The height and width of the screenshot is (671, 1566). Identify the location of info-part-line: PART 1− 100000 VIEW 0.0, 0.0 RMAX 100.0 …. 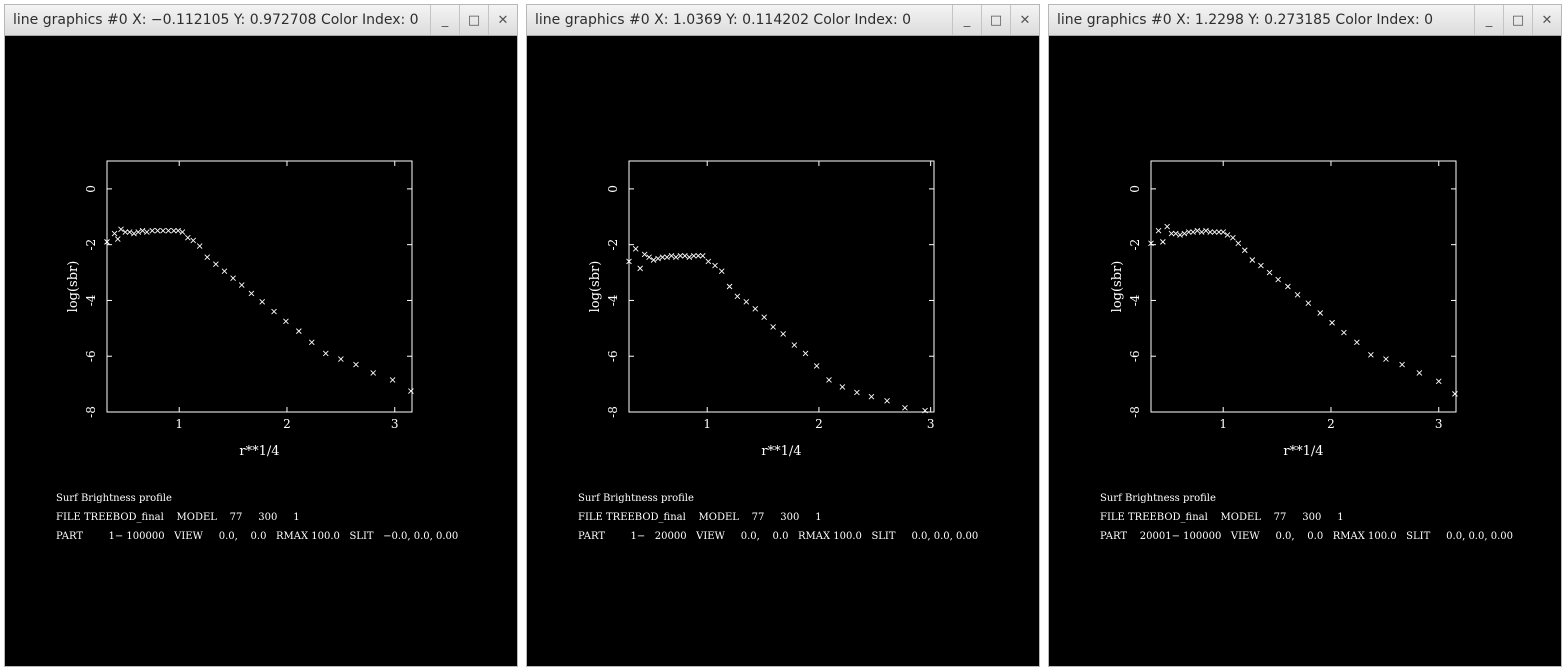
(257, 536).